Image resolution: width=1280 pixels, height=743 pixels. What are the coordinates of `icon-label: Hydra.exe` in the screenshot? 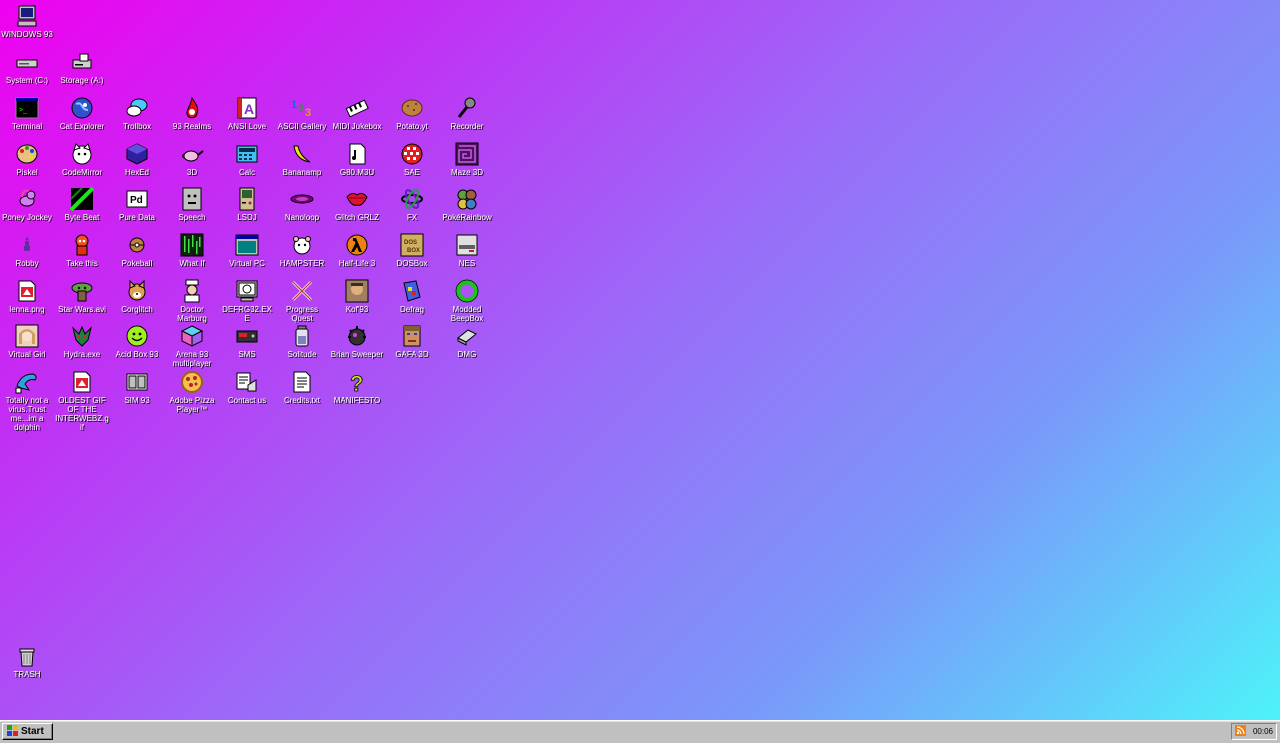 It's located at (82, 354).